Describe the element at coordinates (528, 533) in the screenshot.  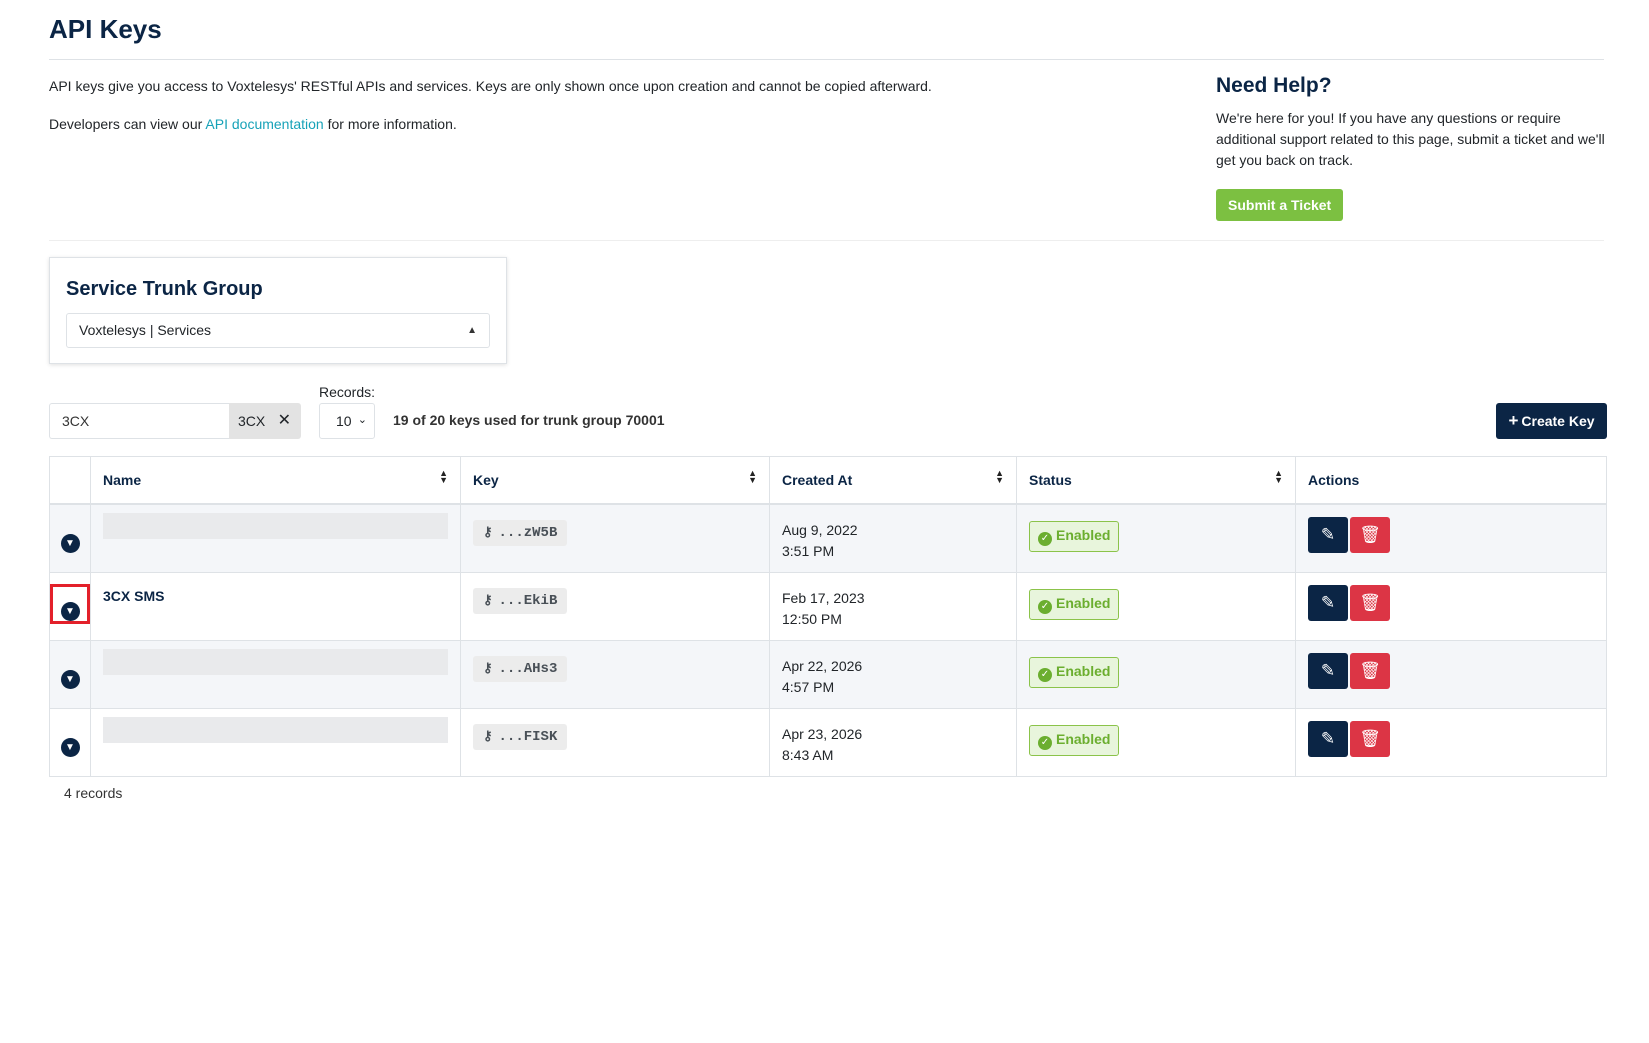
I see `key-suffix: ...zW5B` at that location.